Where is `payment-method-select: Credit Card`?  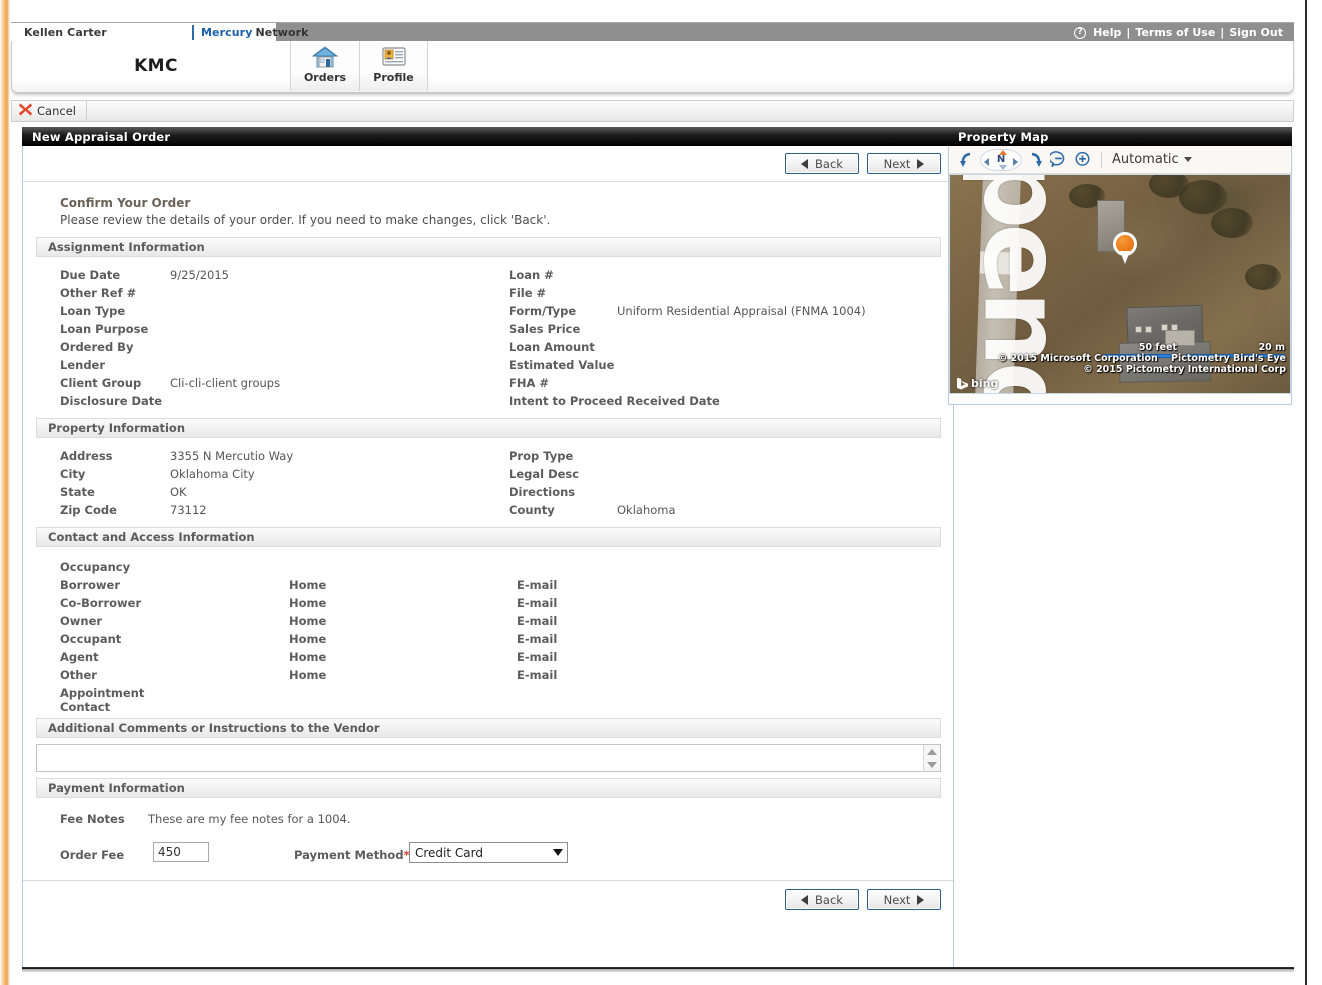
payment-method-select: Credit Card is located at coordinates (488, 852).